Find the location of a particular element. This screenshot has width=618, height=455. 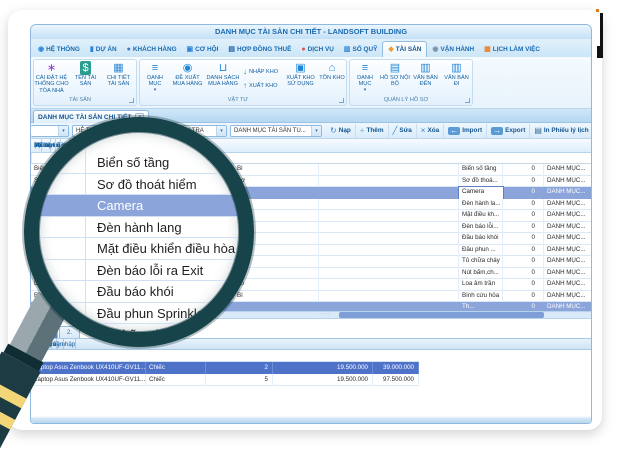

toolbar-button-label: Export is located at coordinates (515, 130).